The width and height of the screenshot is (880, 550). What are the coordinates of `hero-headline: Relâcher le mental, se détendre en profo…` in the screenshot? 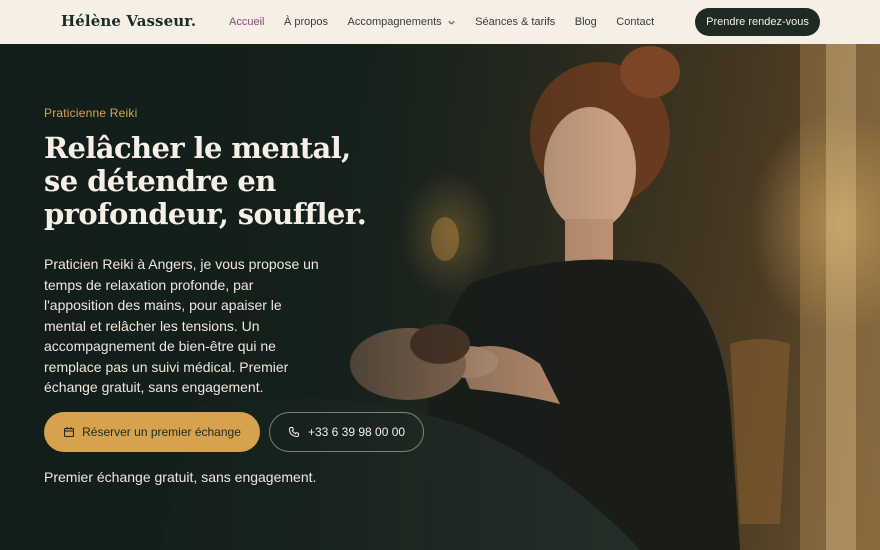 It's located at (205, 181).